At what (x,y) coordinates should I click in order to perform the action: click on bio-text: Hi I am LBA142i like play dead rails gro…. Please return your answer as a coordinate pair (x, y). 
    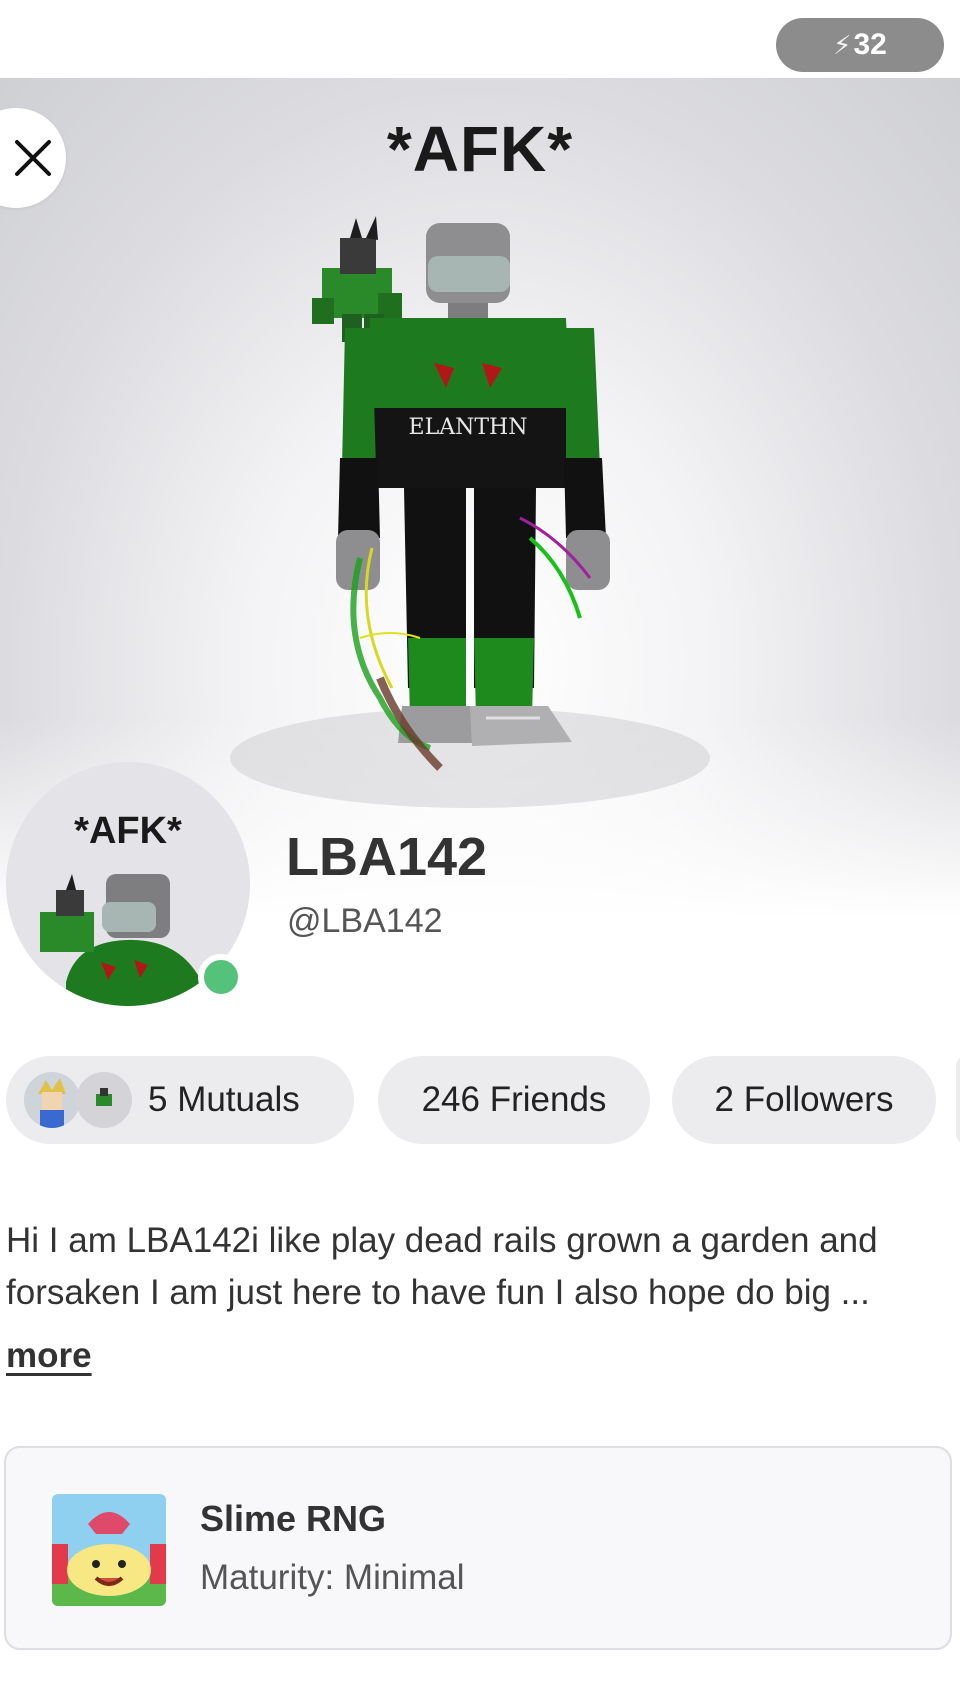
    Looking at the image, I should click on (442, 1266).